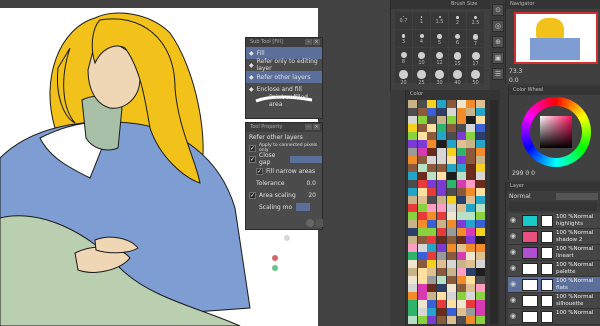 Image resolution: width=600 pixels, height=326 pixels. Describe the element at coordinates (498, 42) in the screenshot. I see `side-tool-icon: ⊕` at that location.